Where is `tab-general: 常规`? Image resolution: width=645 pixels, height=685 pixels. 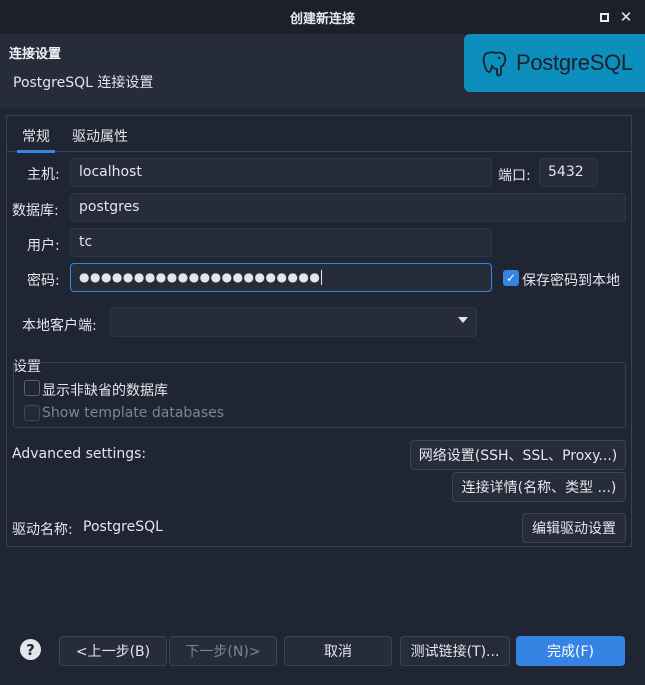
tab-general: 常规 is located at coordinates (36, 139).